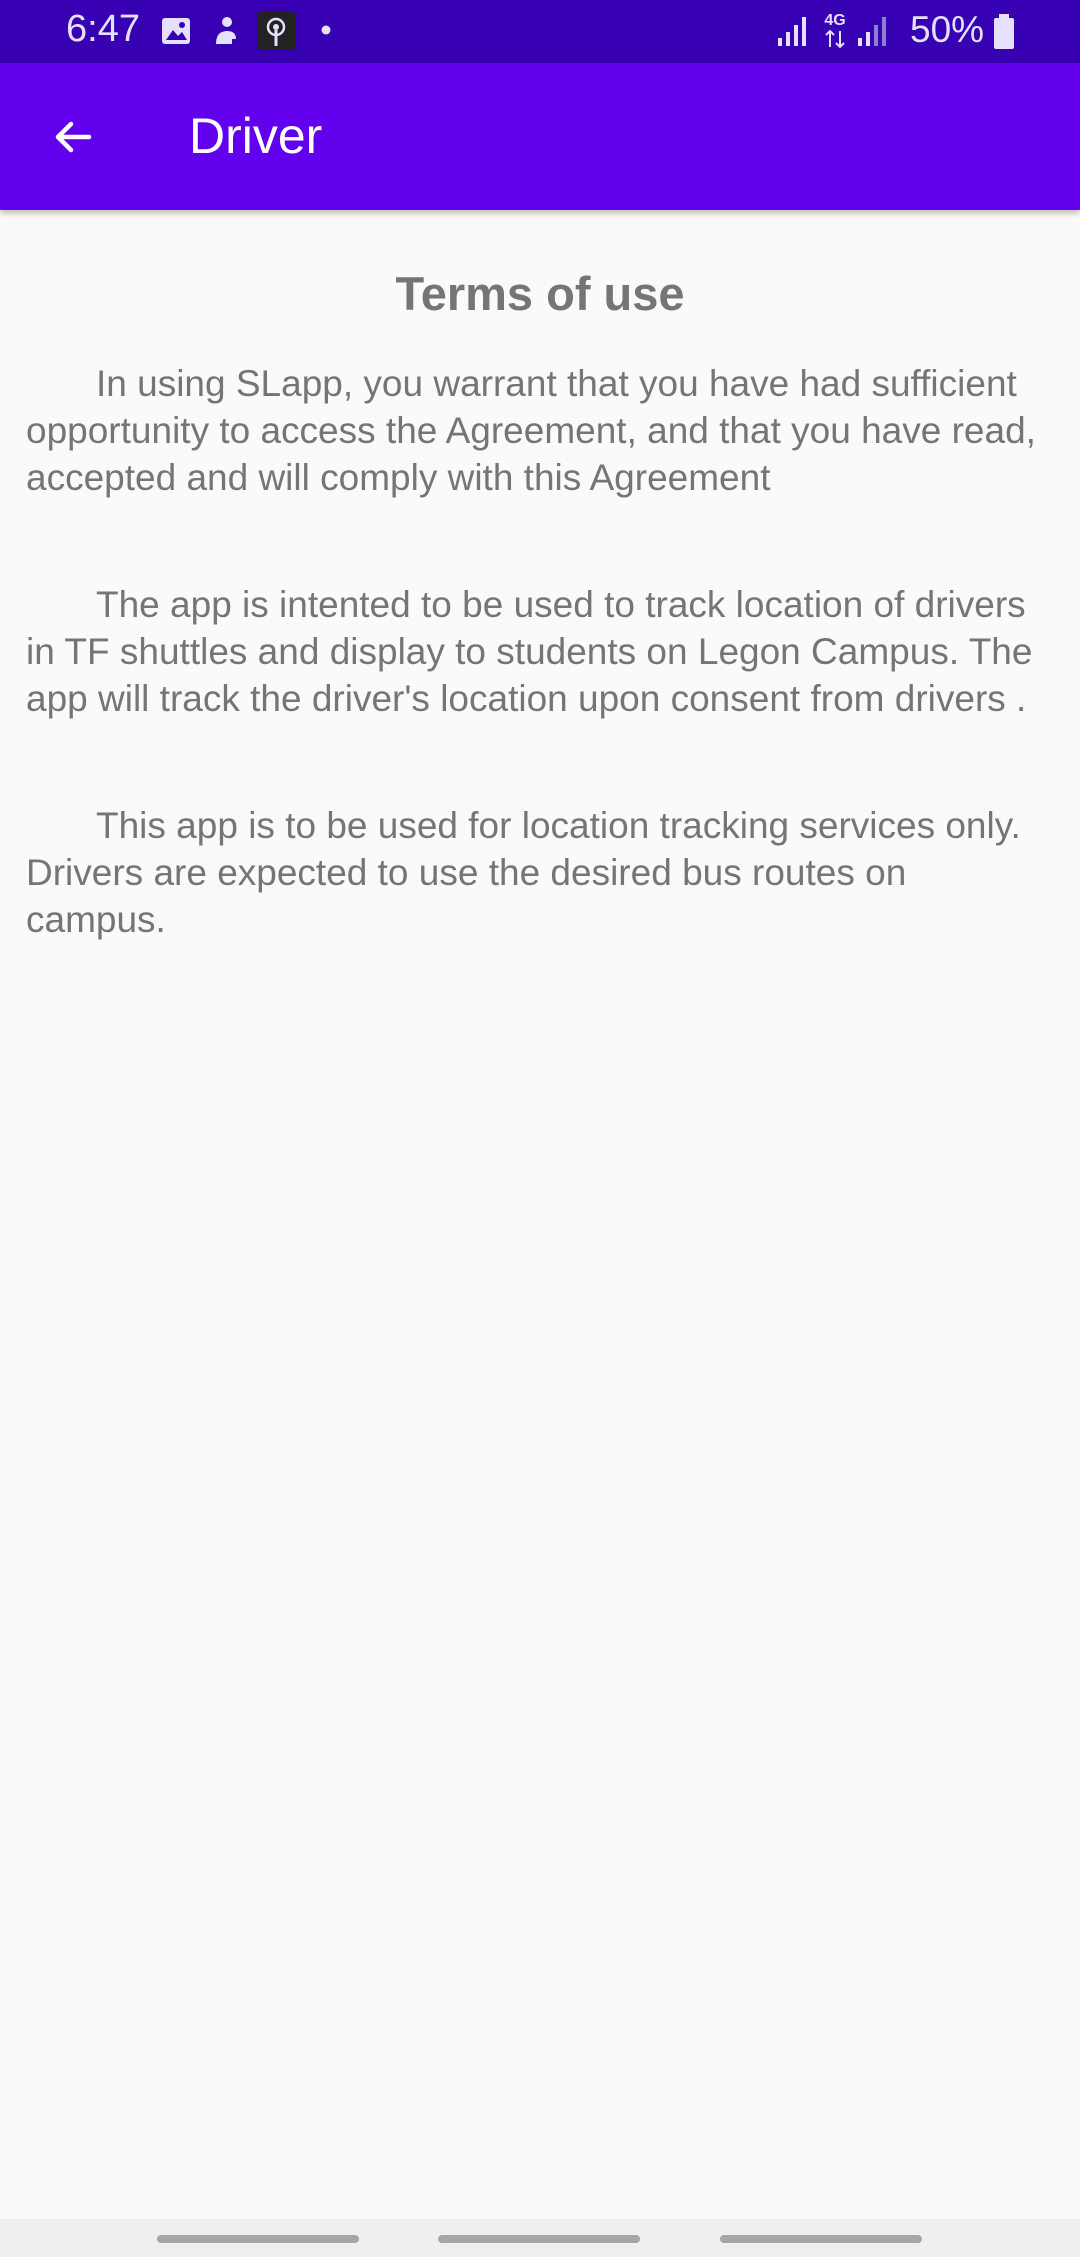 The height and width of the screenshot is (2257, 1080). What do you see at coordinates (835, 39) in the screenshot?
I see `data-arrows-icon` at bounding box center [835, 39].